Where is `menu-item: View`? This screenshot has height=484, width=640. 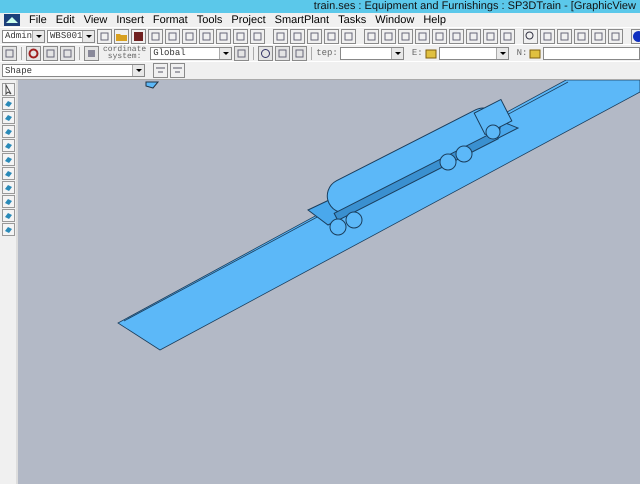
menu-item: View is located at coordinates (96, 20).